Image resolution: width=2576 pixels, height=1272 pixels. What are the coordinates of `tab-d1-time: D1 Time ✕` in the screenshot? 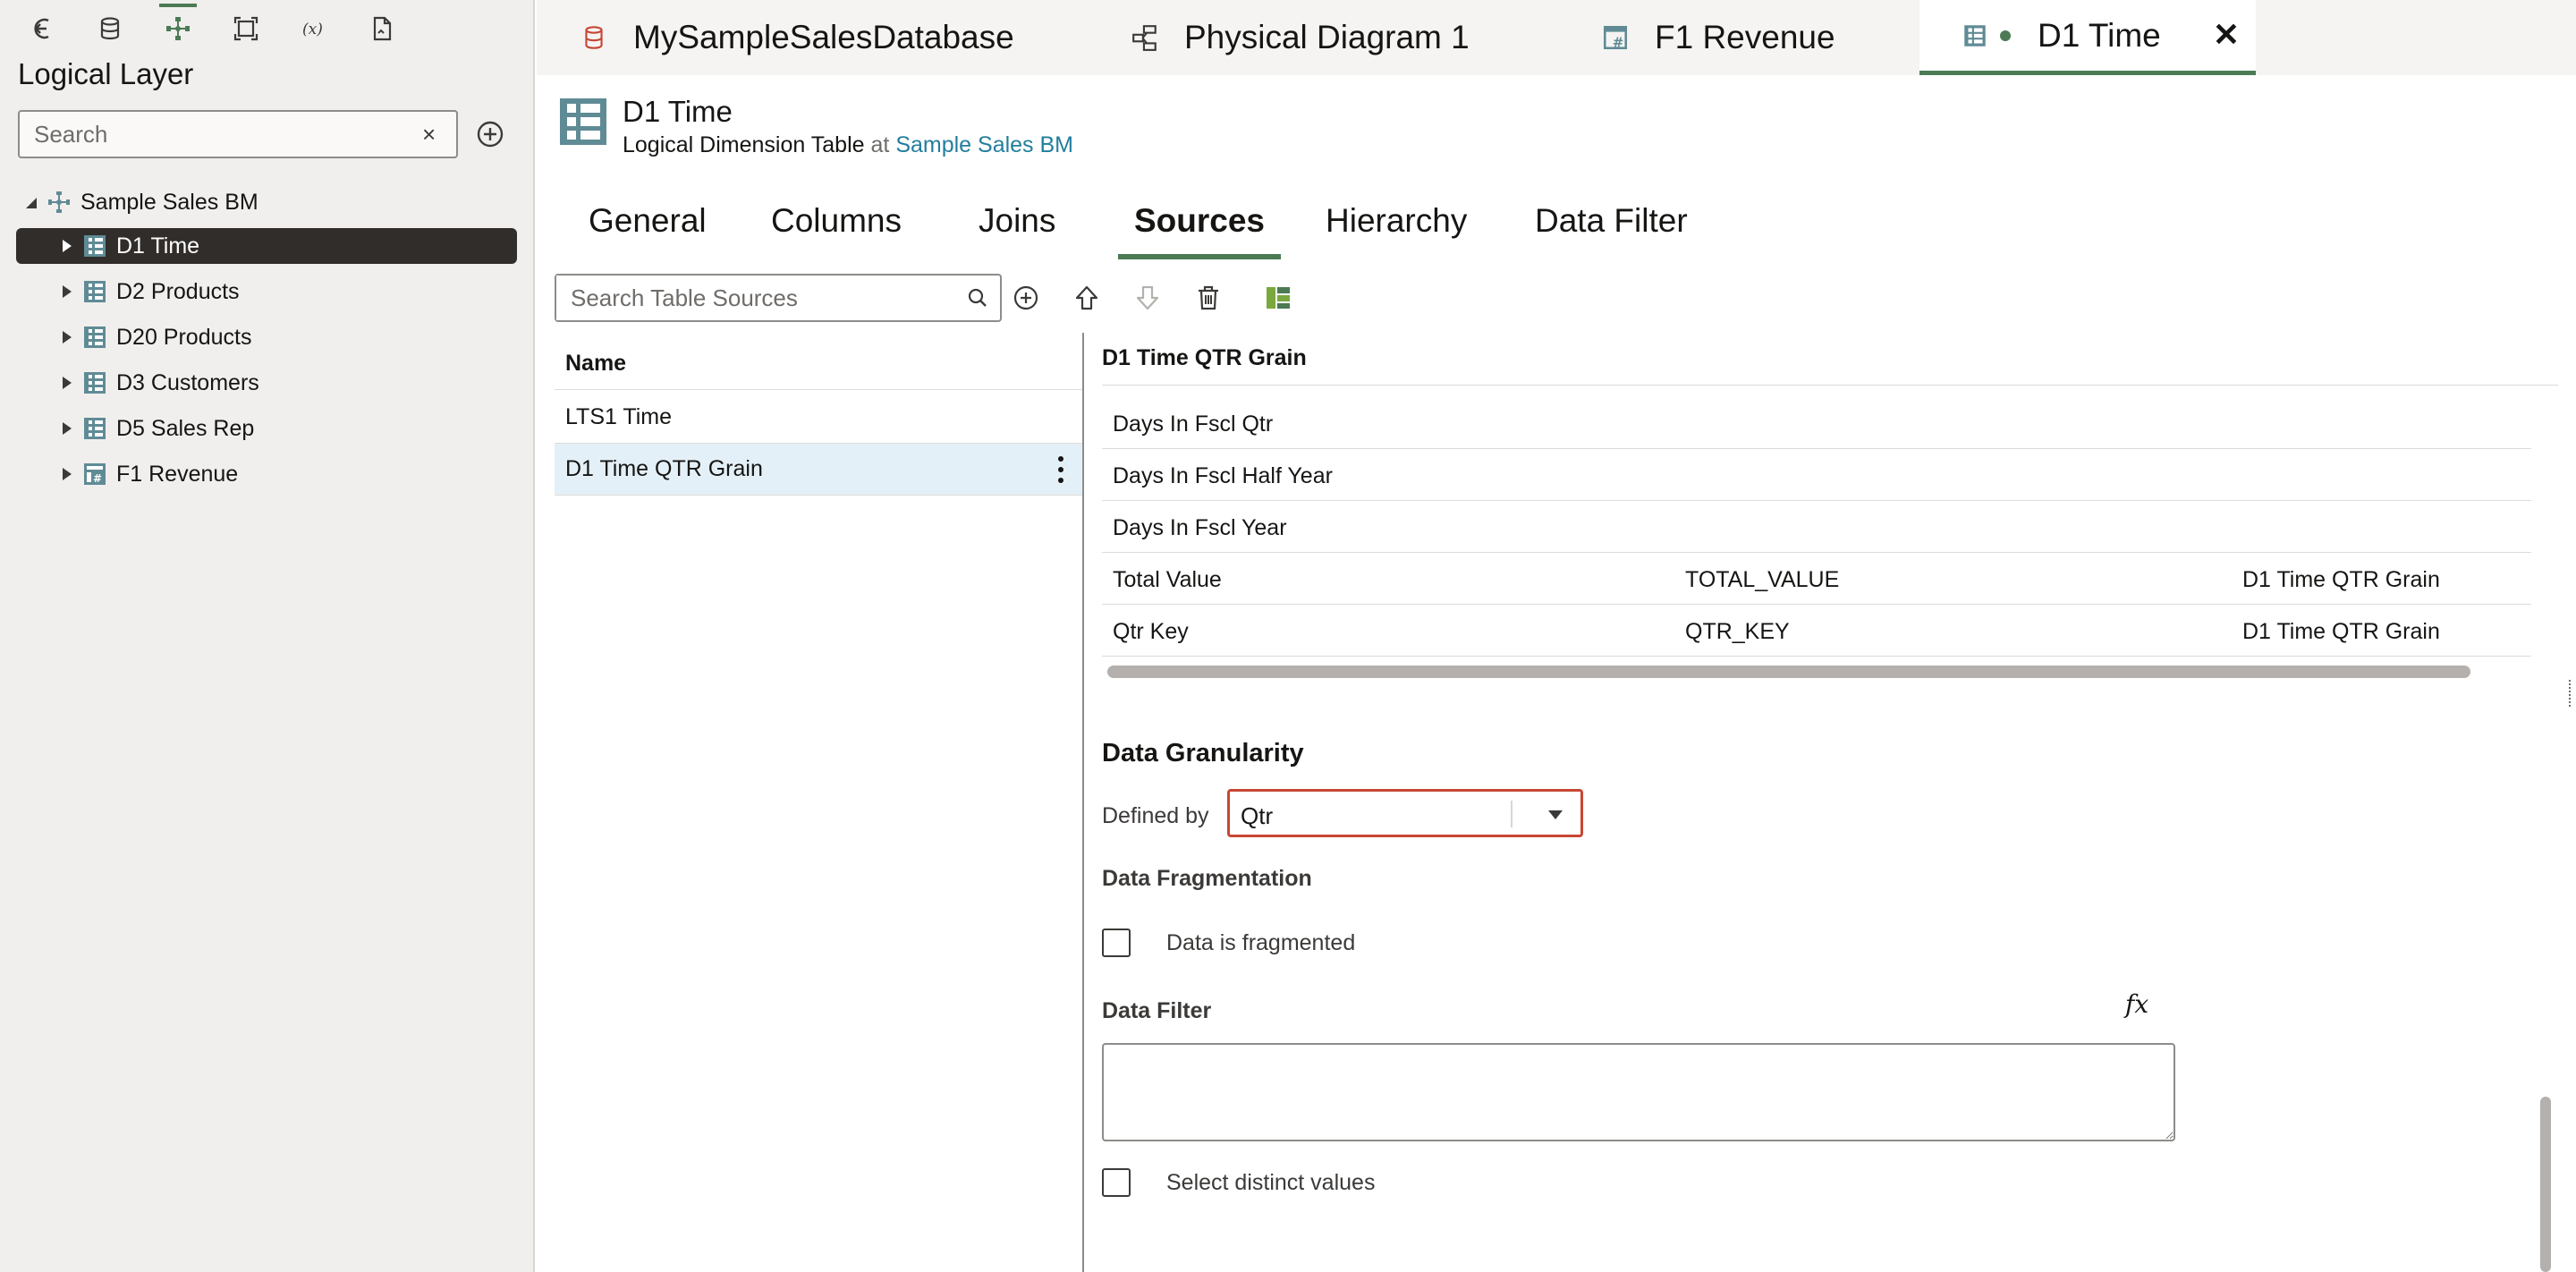 It's located at (2087, 37).